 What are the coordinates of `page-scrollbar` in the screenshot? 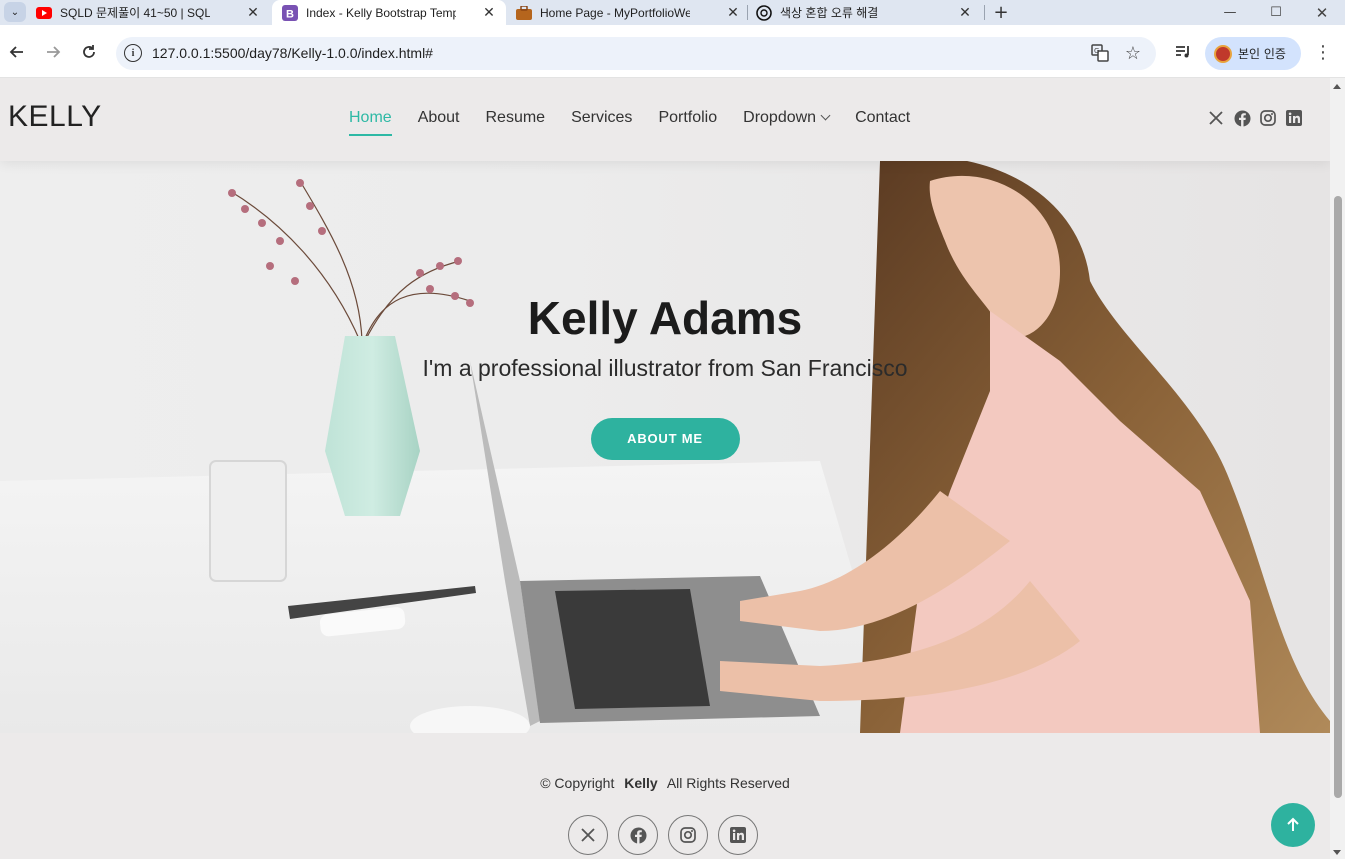 It's located at (1337, 468).